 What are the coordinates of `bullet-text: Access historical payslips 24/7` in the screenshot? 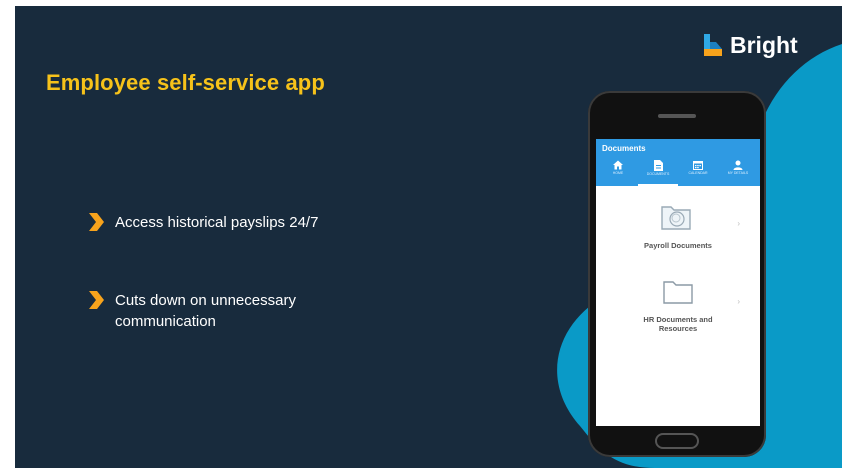 It's located at (217, 222).